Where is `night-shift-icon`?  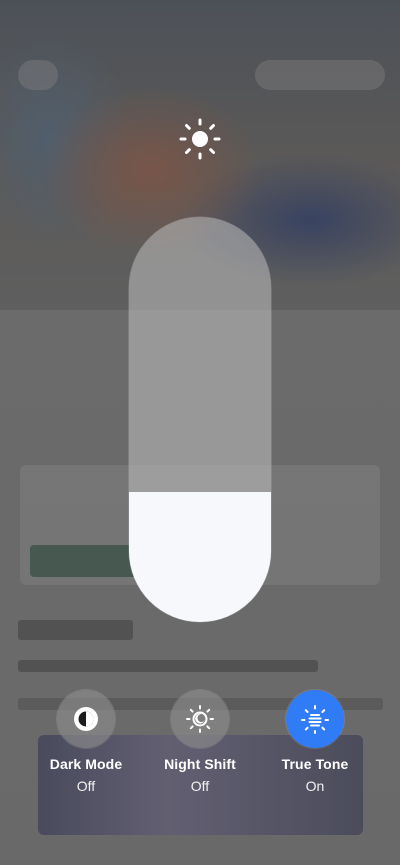 night-shift-icon is located at coordinates (200, 719).